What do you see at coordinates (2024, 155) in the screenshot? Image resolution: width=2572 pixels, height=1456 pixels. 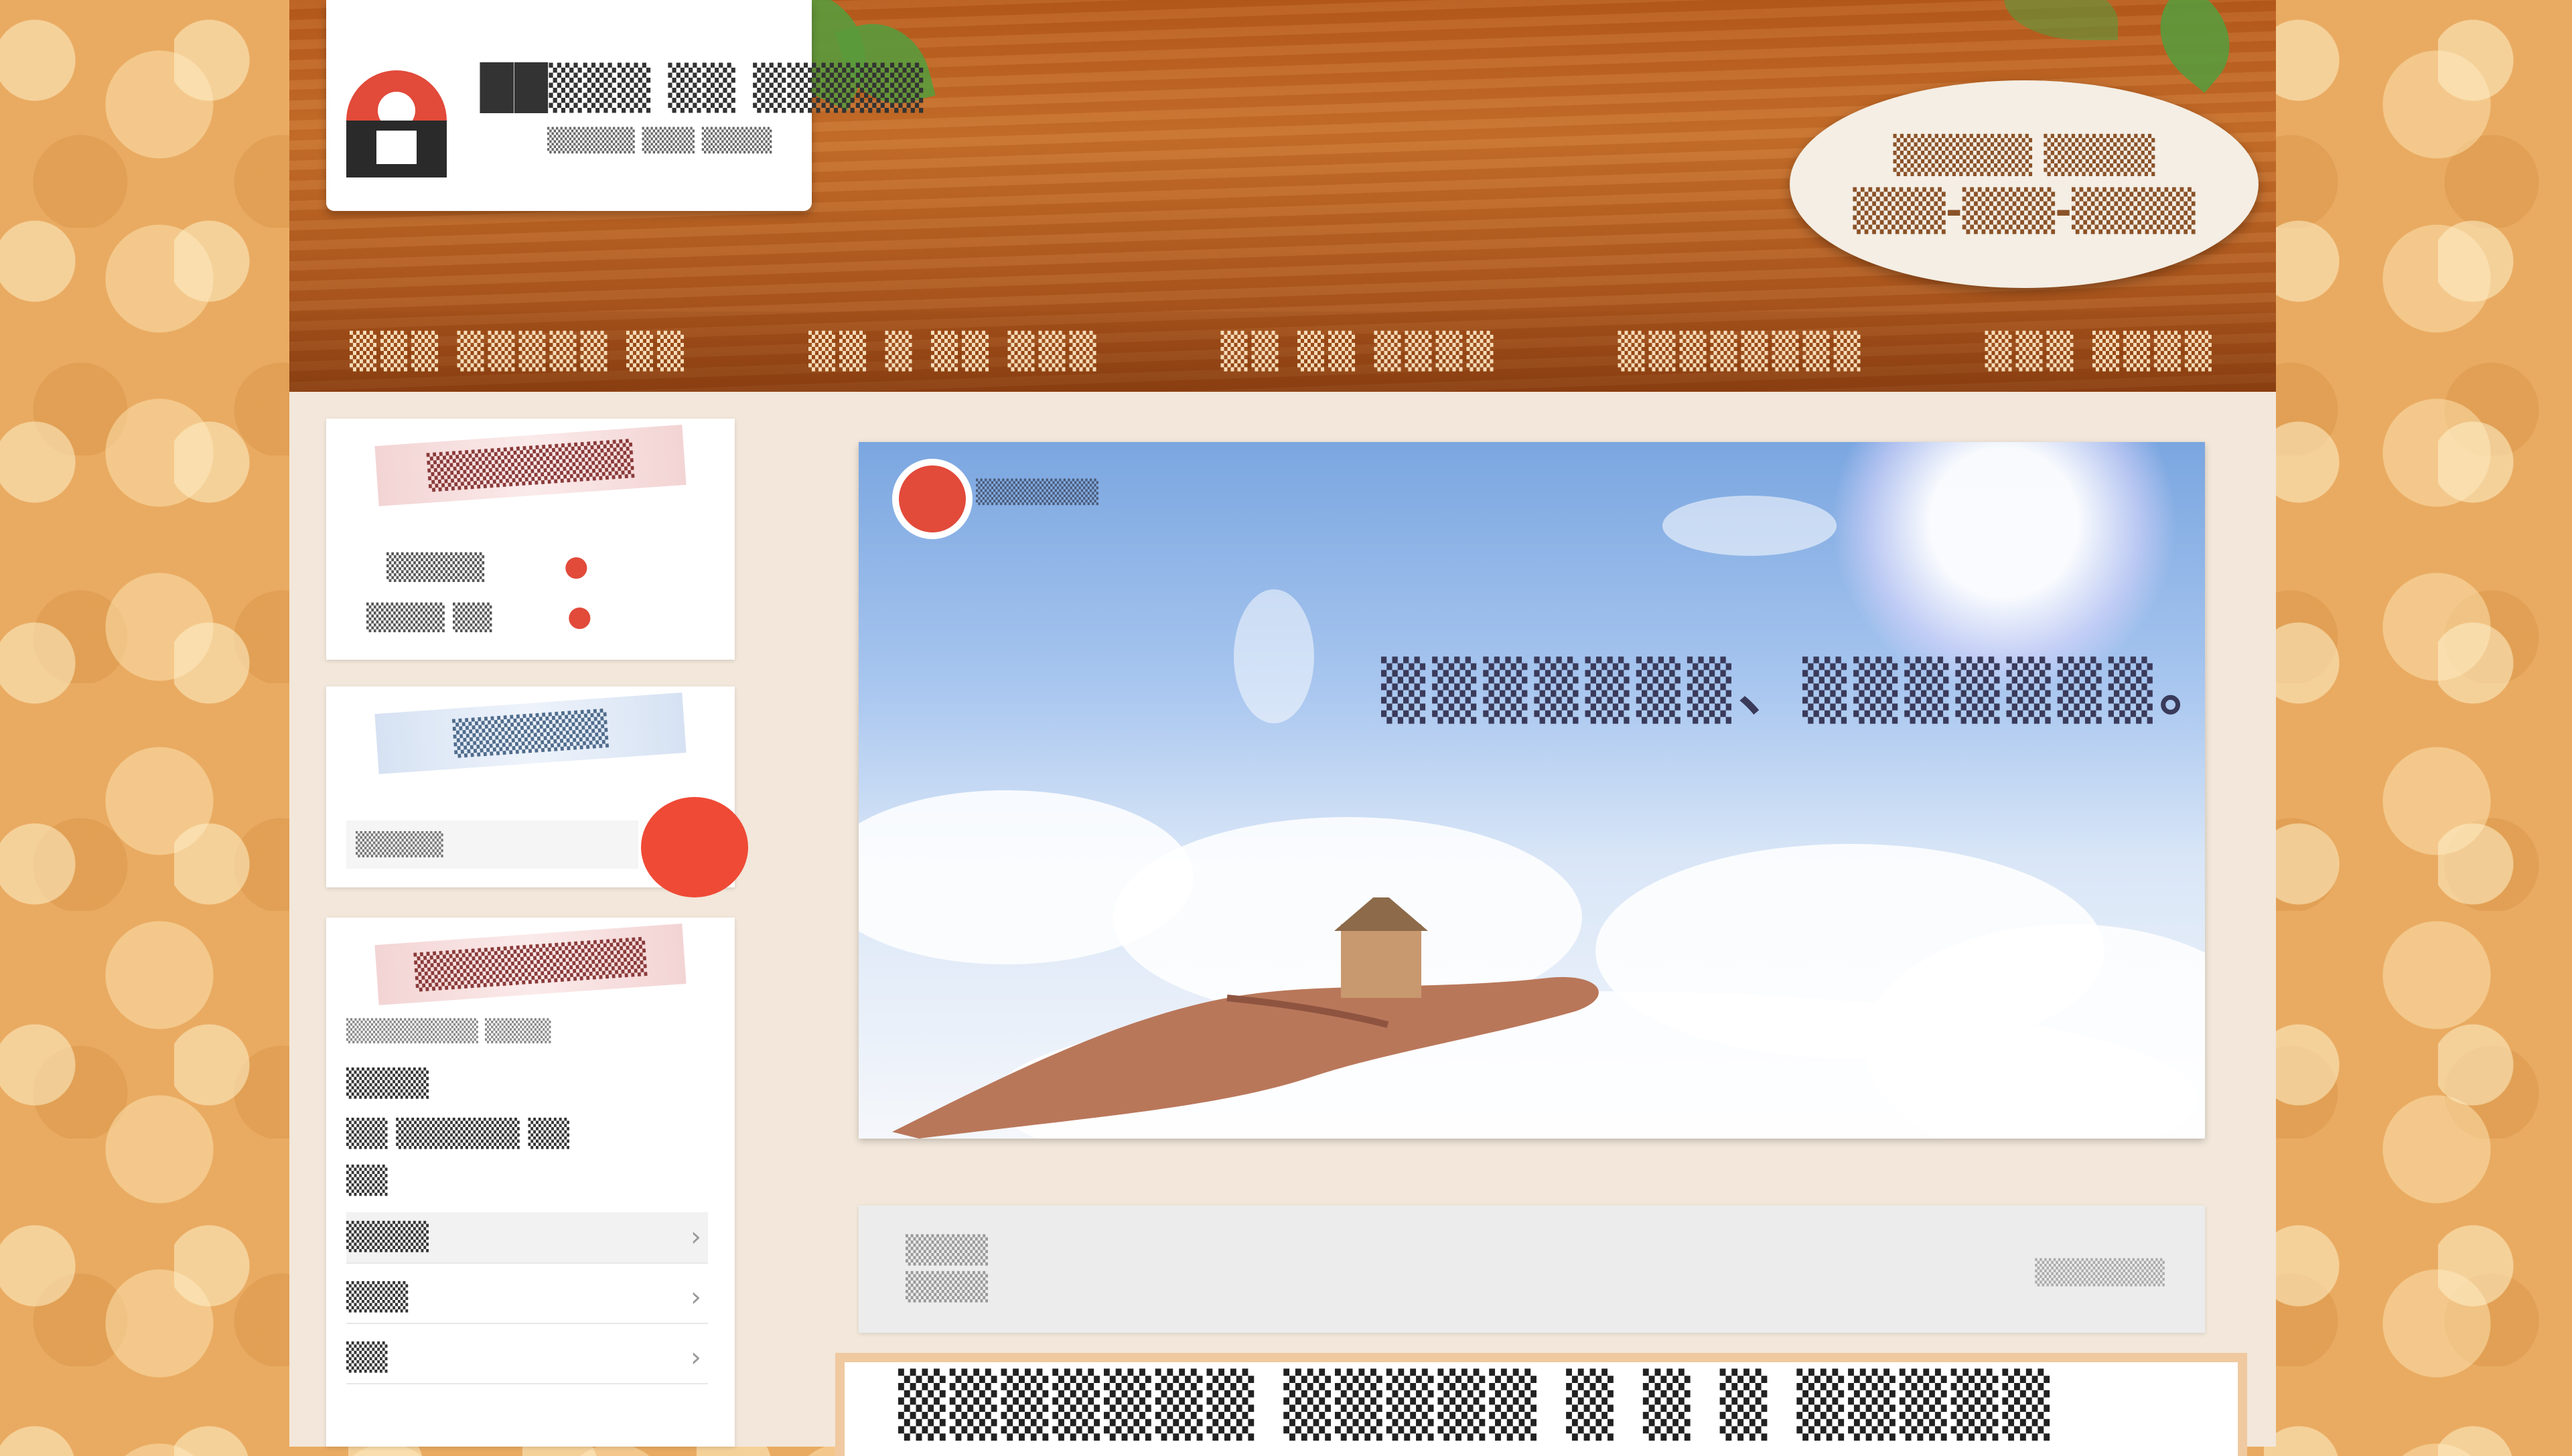 I see `contact-label: ▒▒▒▒▒ ▒▒▒▒` at bounding box center [2024, 155].